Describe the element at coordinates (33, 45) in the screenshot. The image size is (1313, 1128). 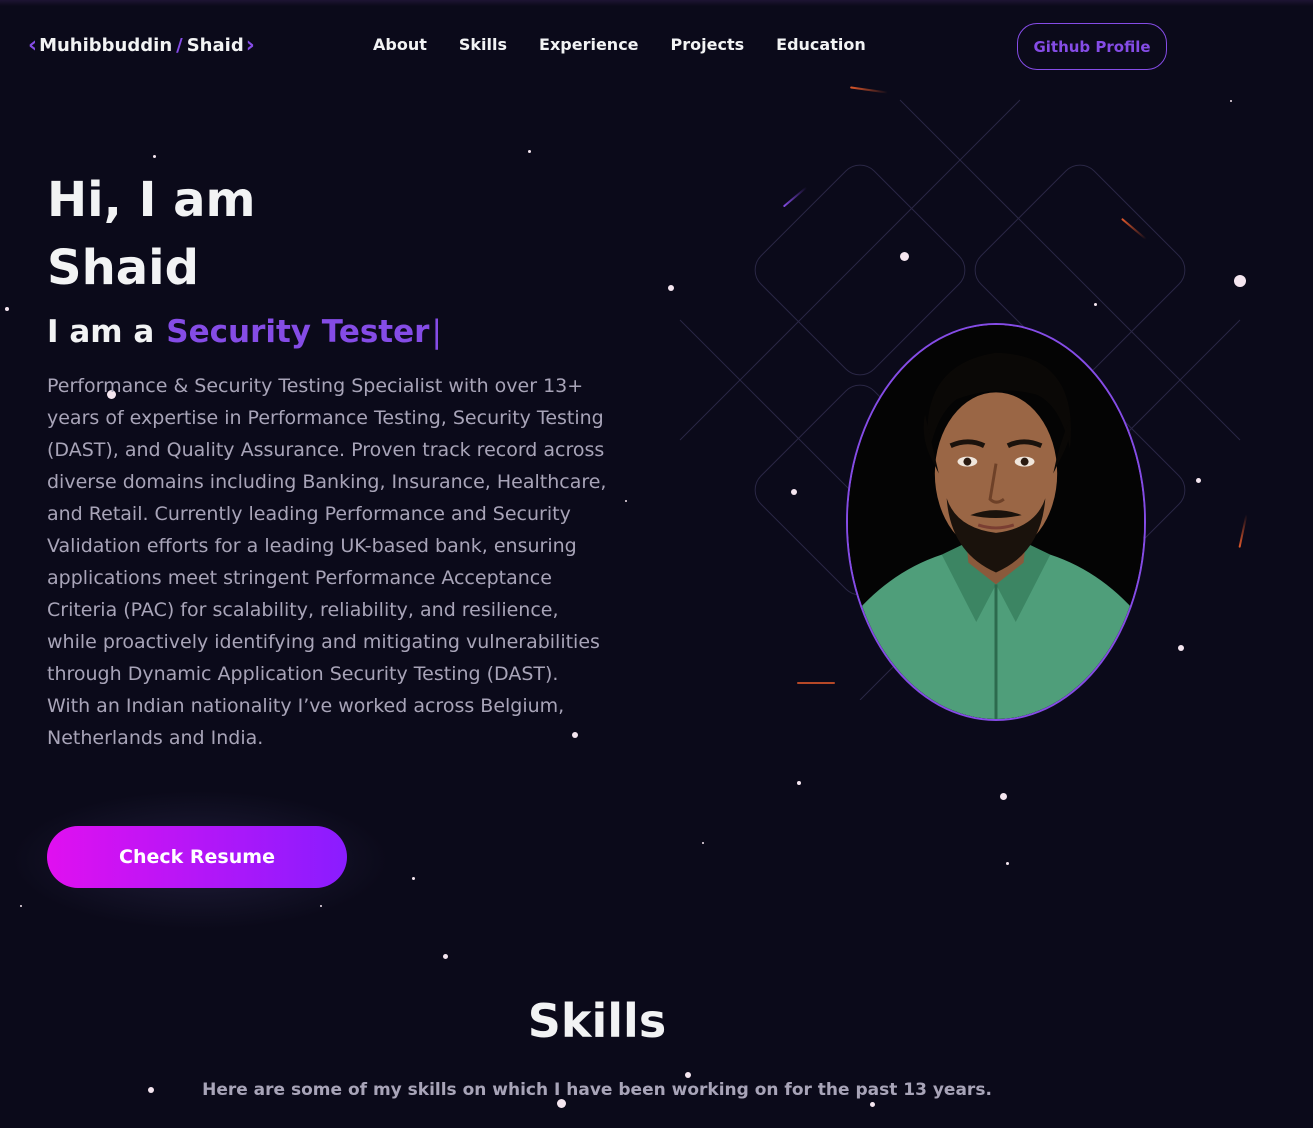
I see `chevron-left-icon: ‹` at that location.